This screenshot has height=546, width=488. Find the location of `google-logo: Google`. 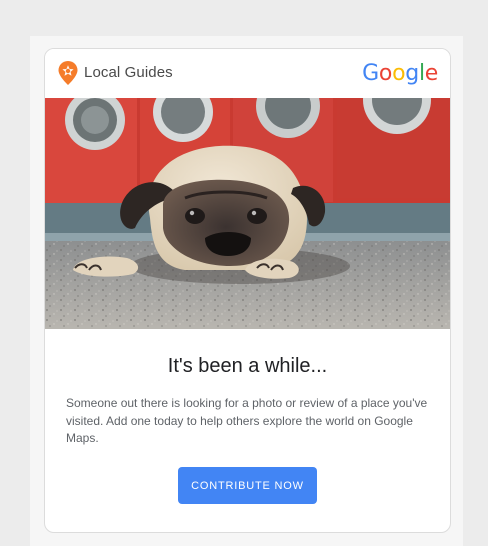

google-logo: Google is located at coordinates (400, 73).